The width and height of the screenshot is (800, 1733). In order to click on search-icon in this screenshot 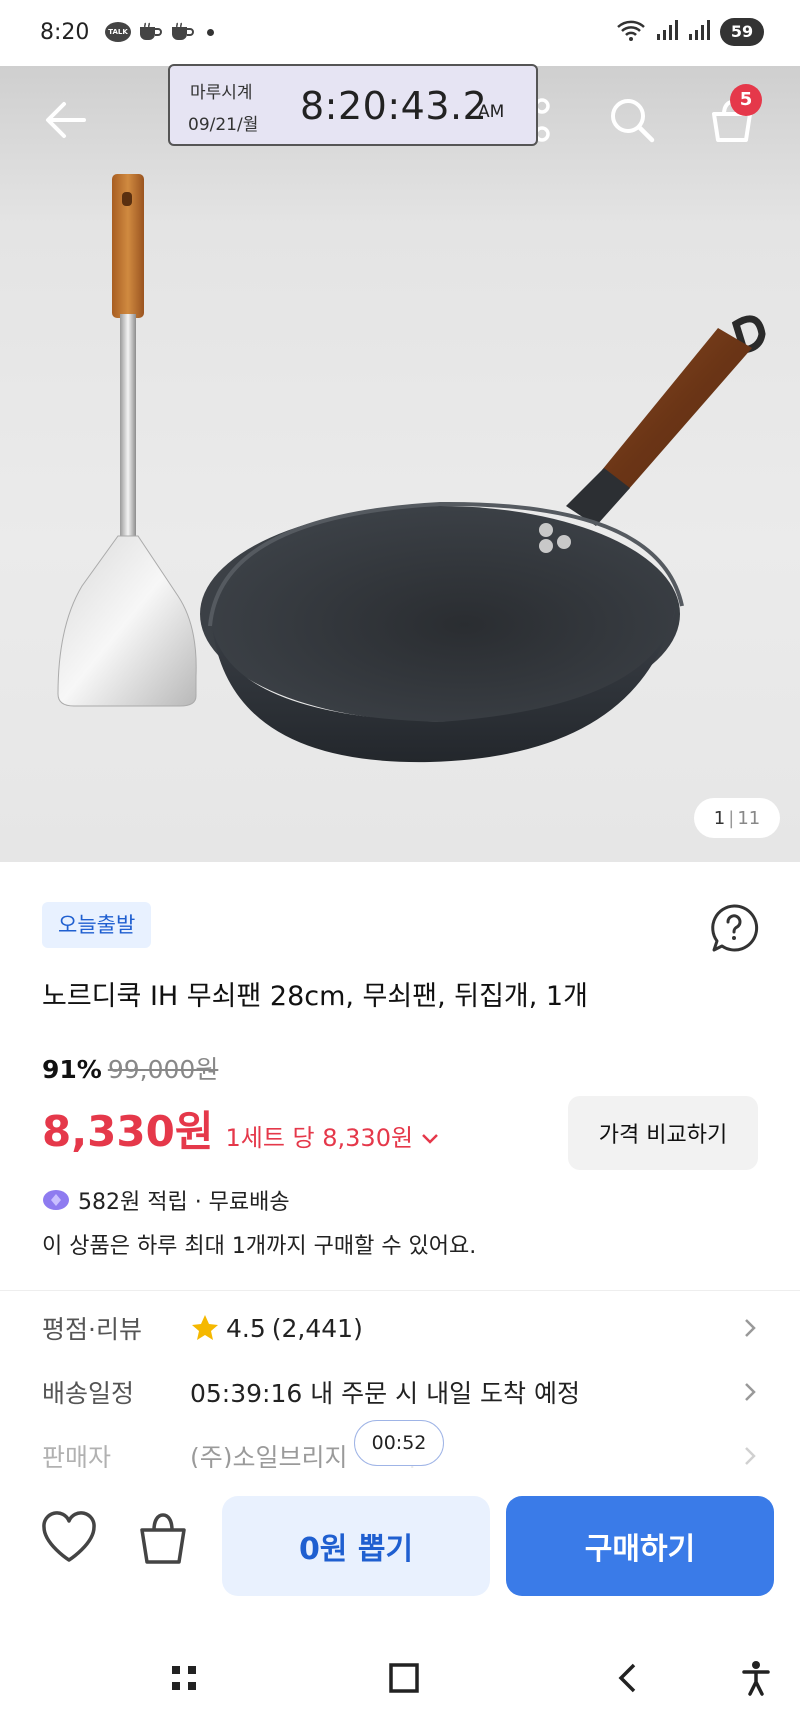, I will do `click(632, 122)`.